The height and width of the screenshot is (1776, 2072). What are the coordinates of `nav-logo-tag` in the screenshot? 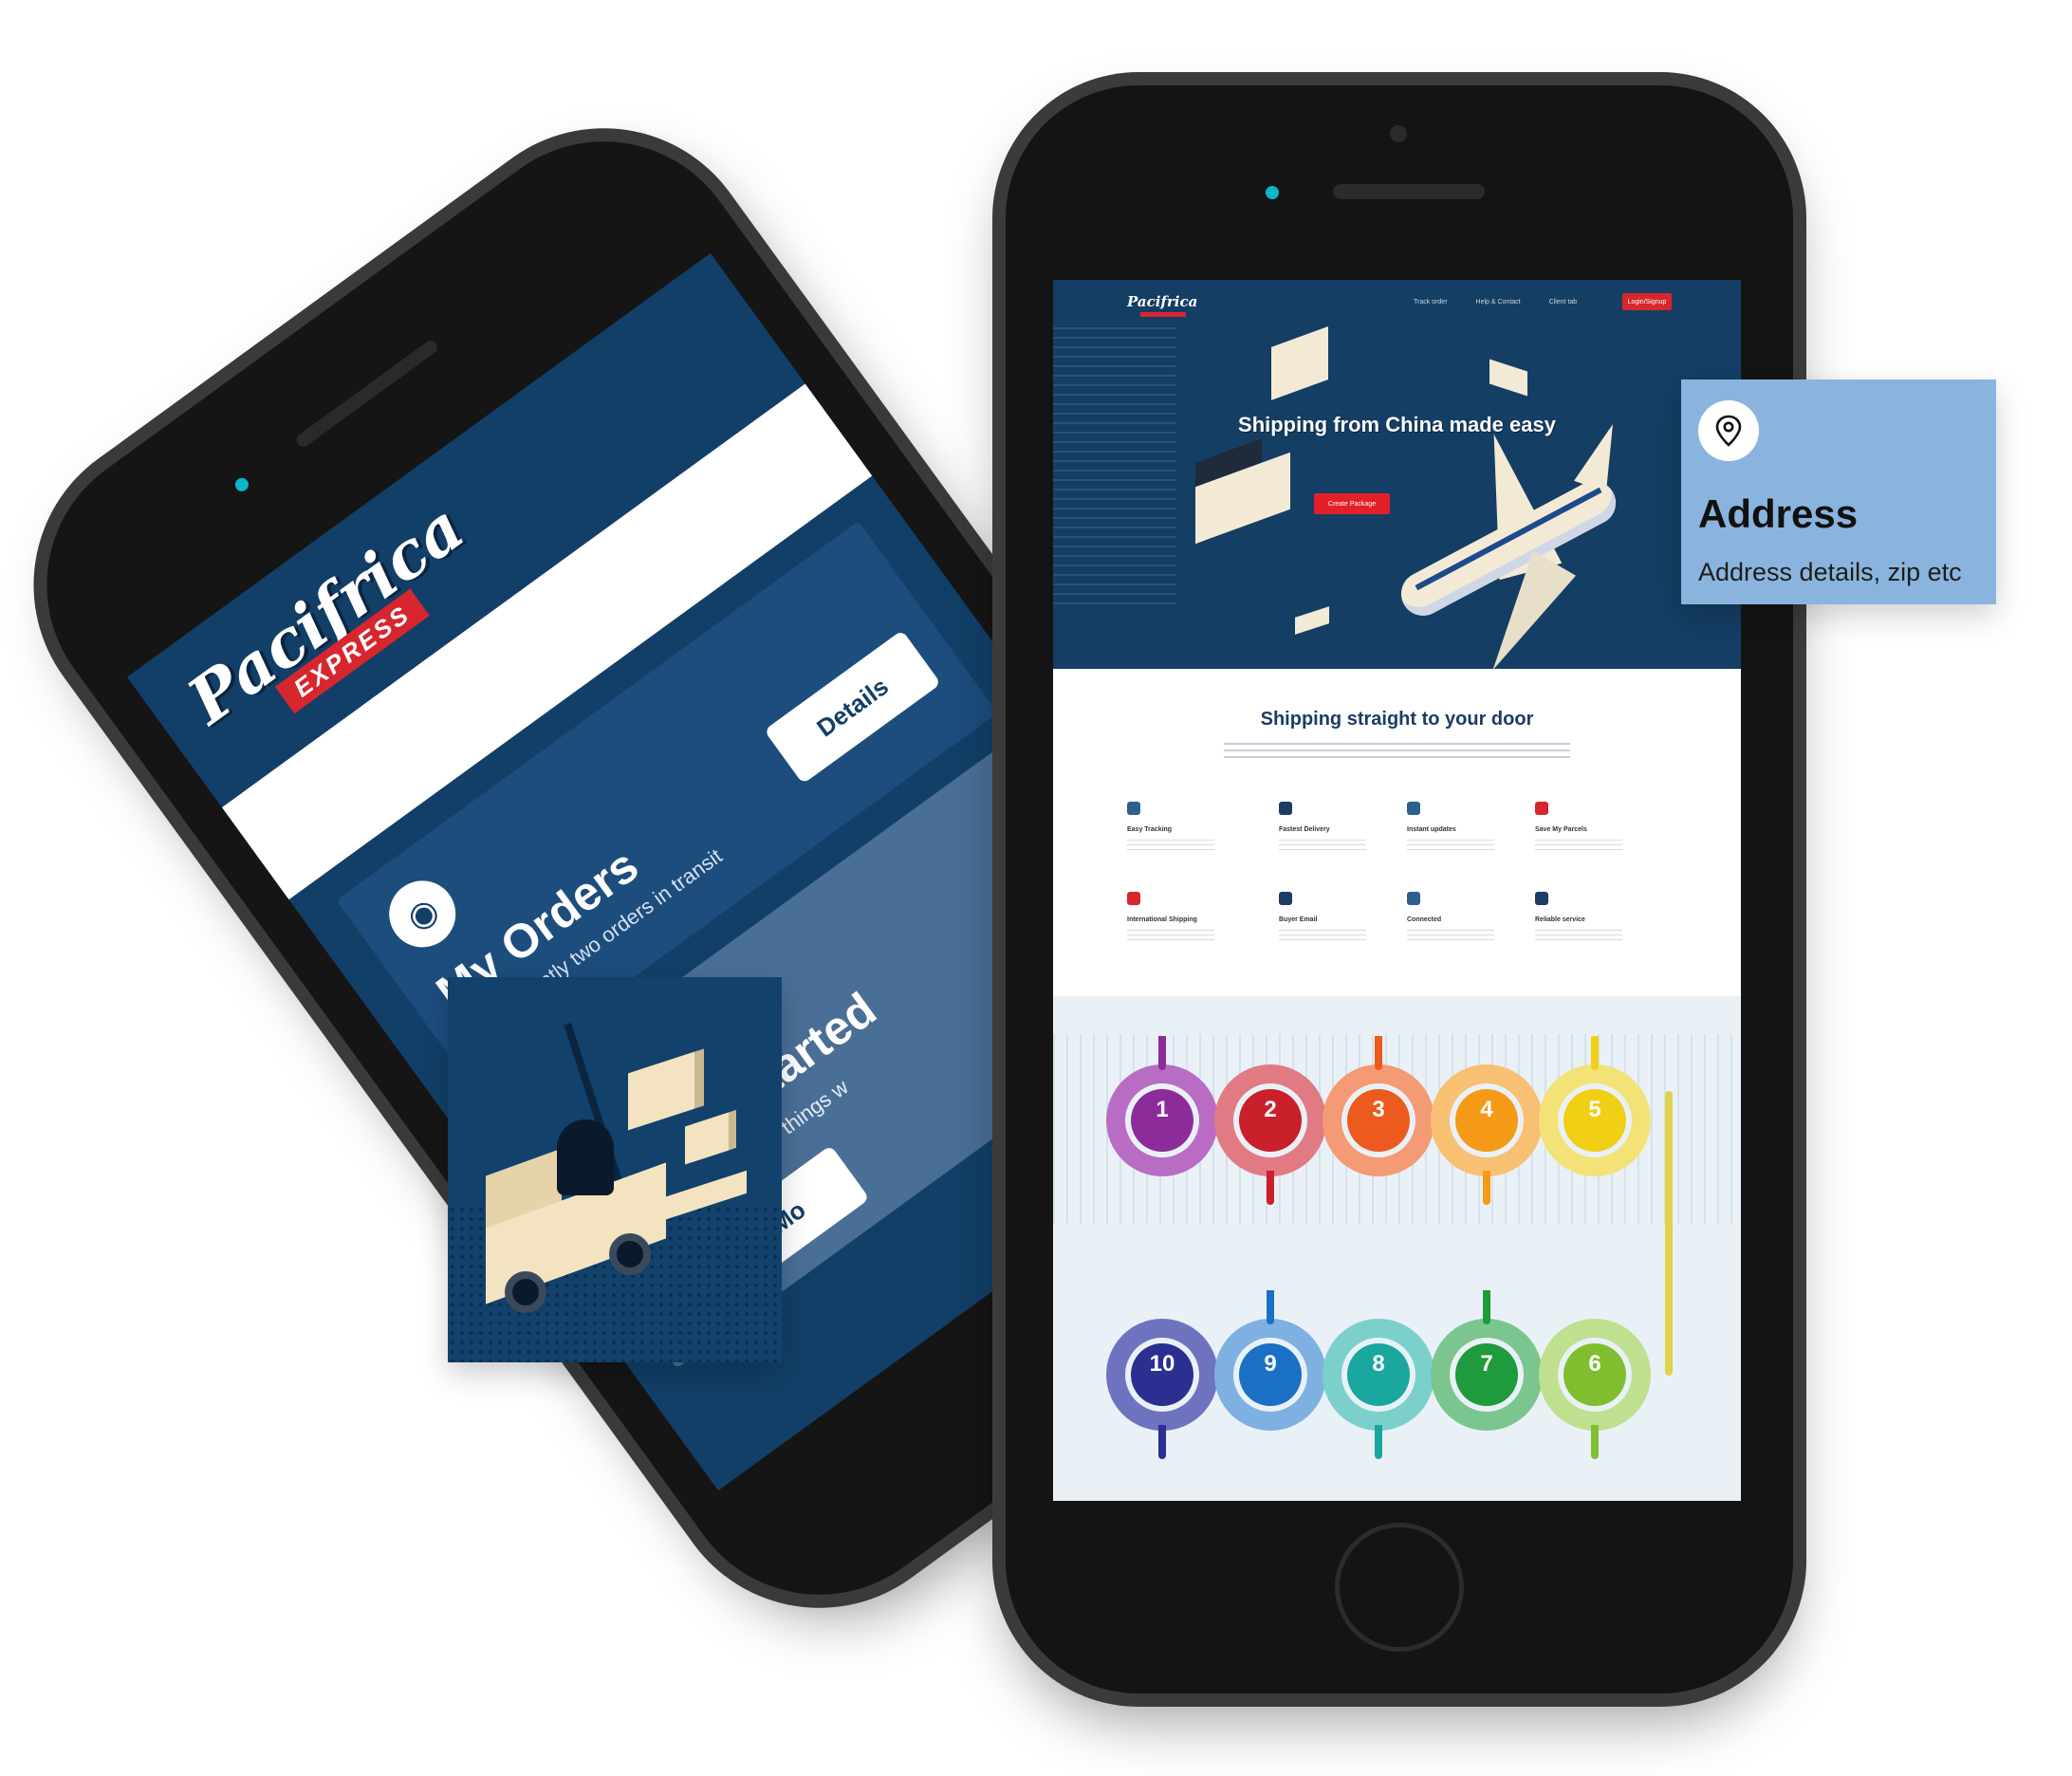 It's located at (1163, 314).